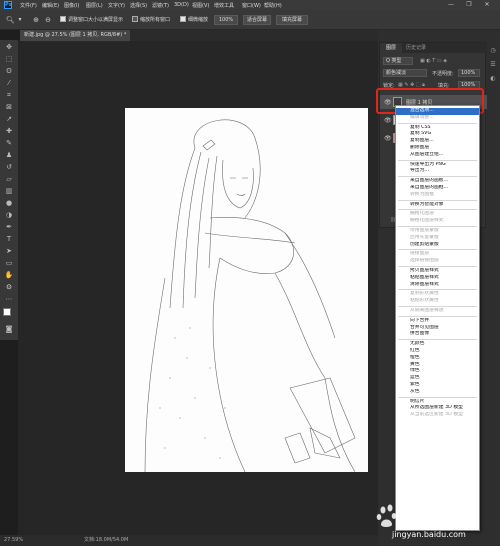  Describe the element at coordinates (181, 5) in the screenshot. I see `menu-item: 3D(D)` at that location.